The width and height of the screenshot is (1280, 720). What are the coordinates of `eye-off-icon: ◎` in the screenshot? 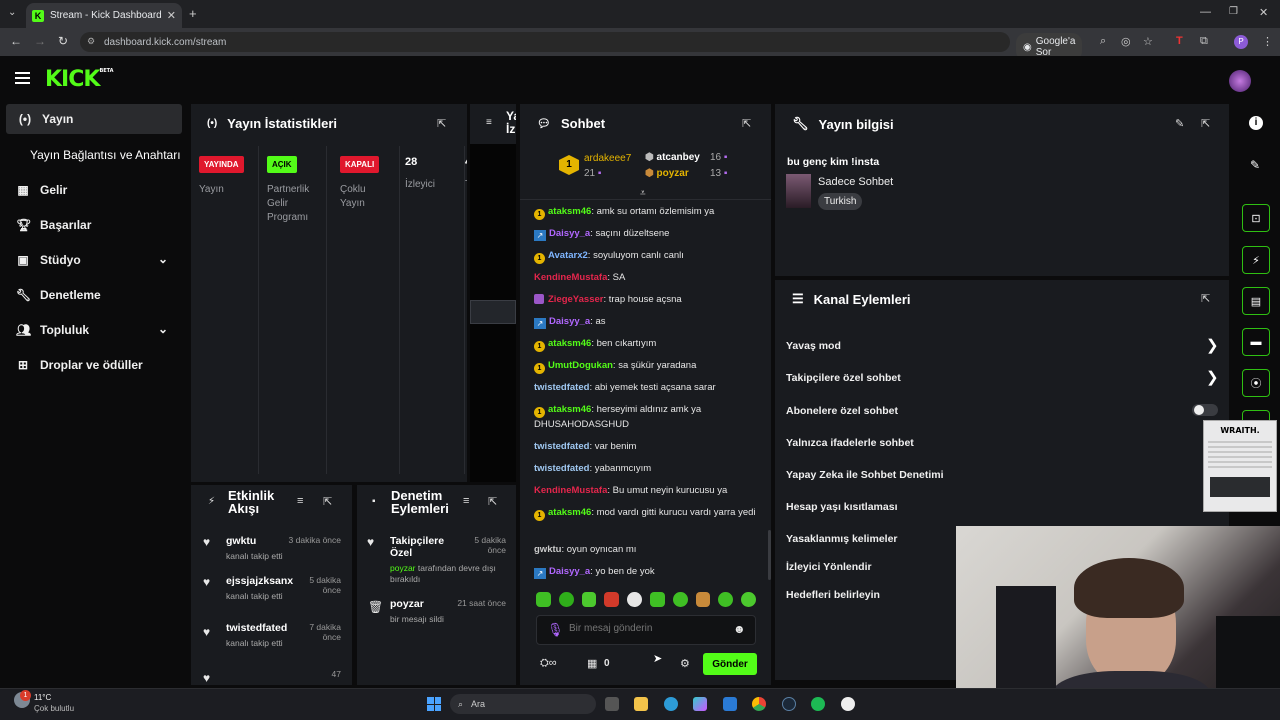 It's located at (1126, 41).